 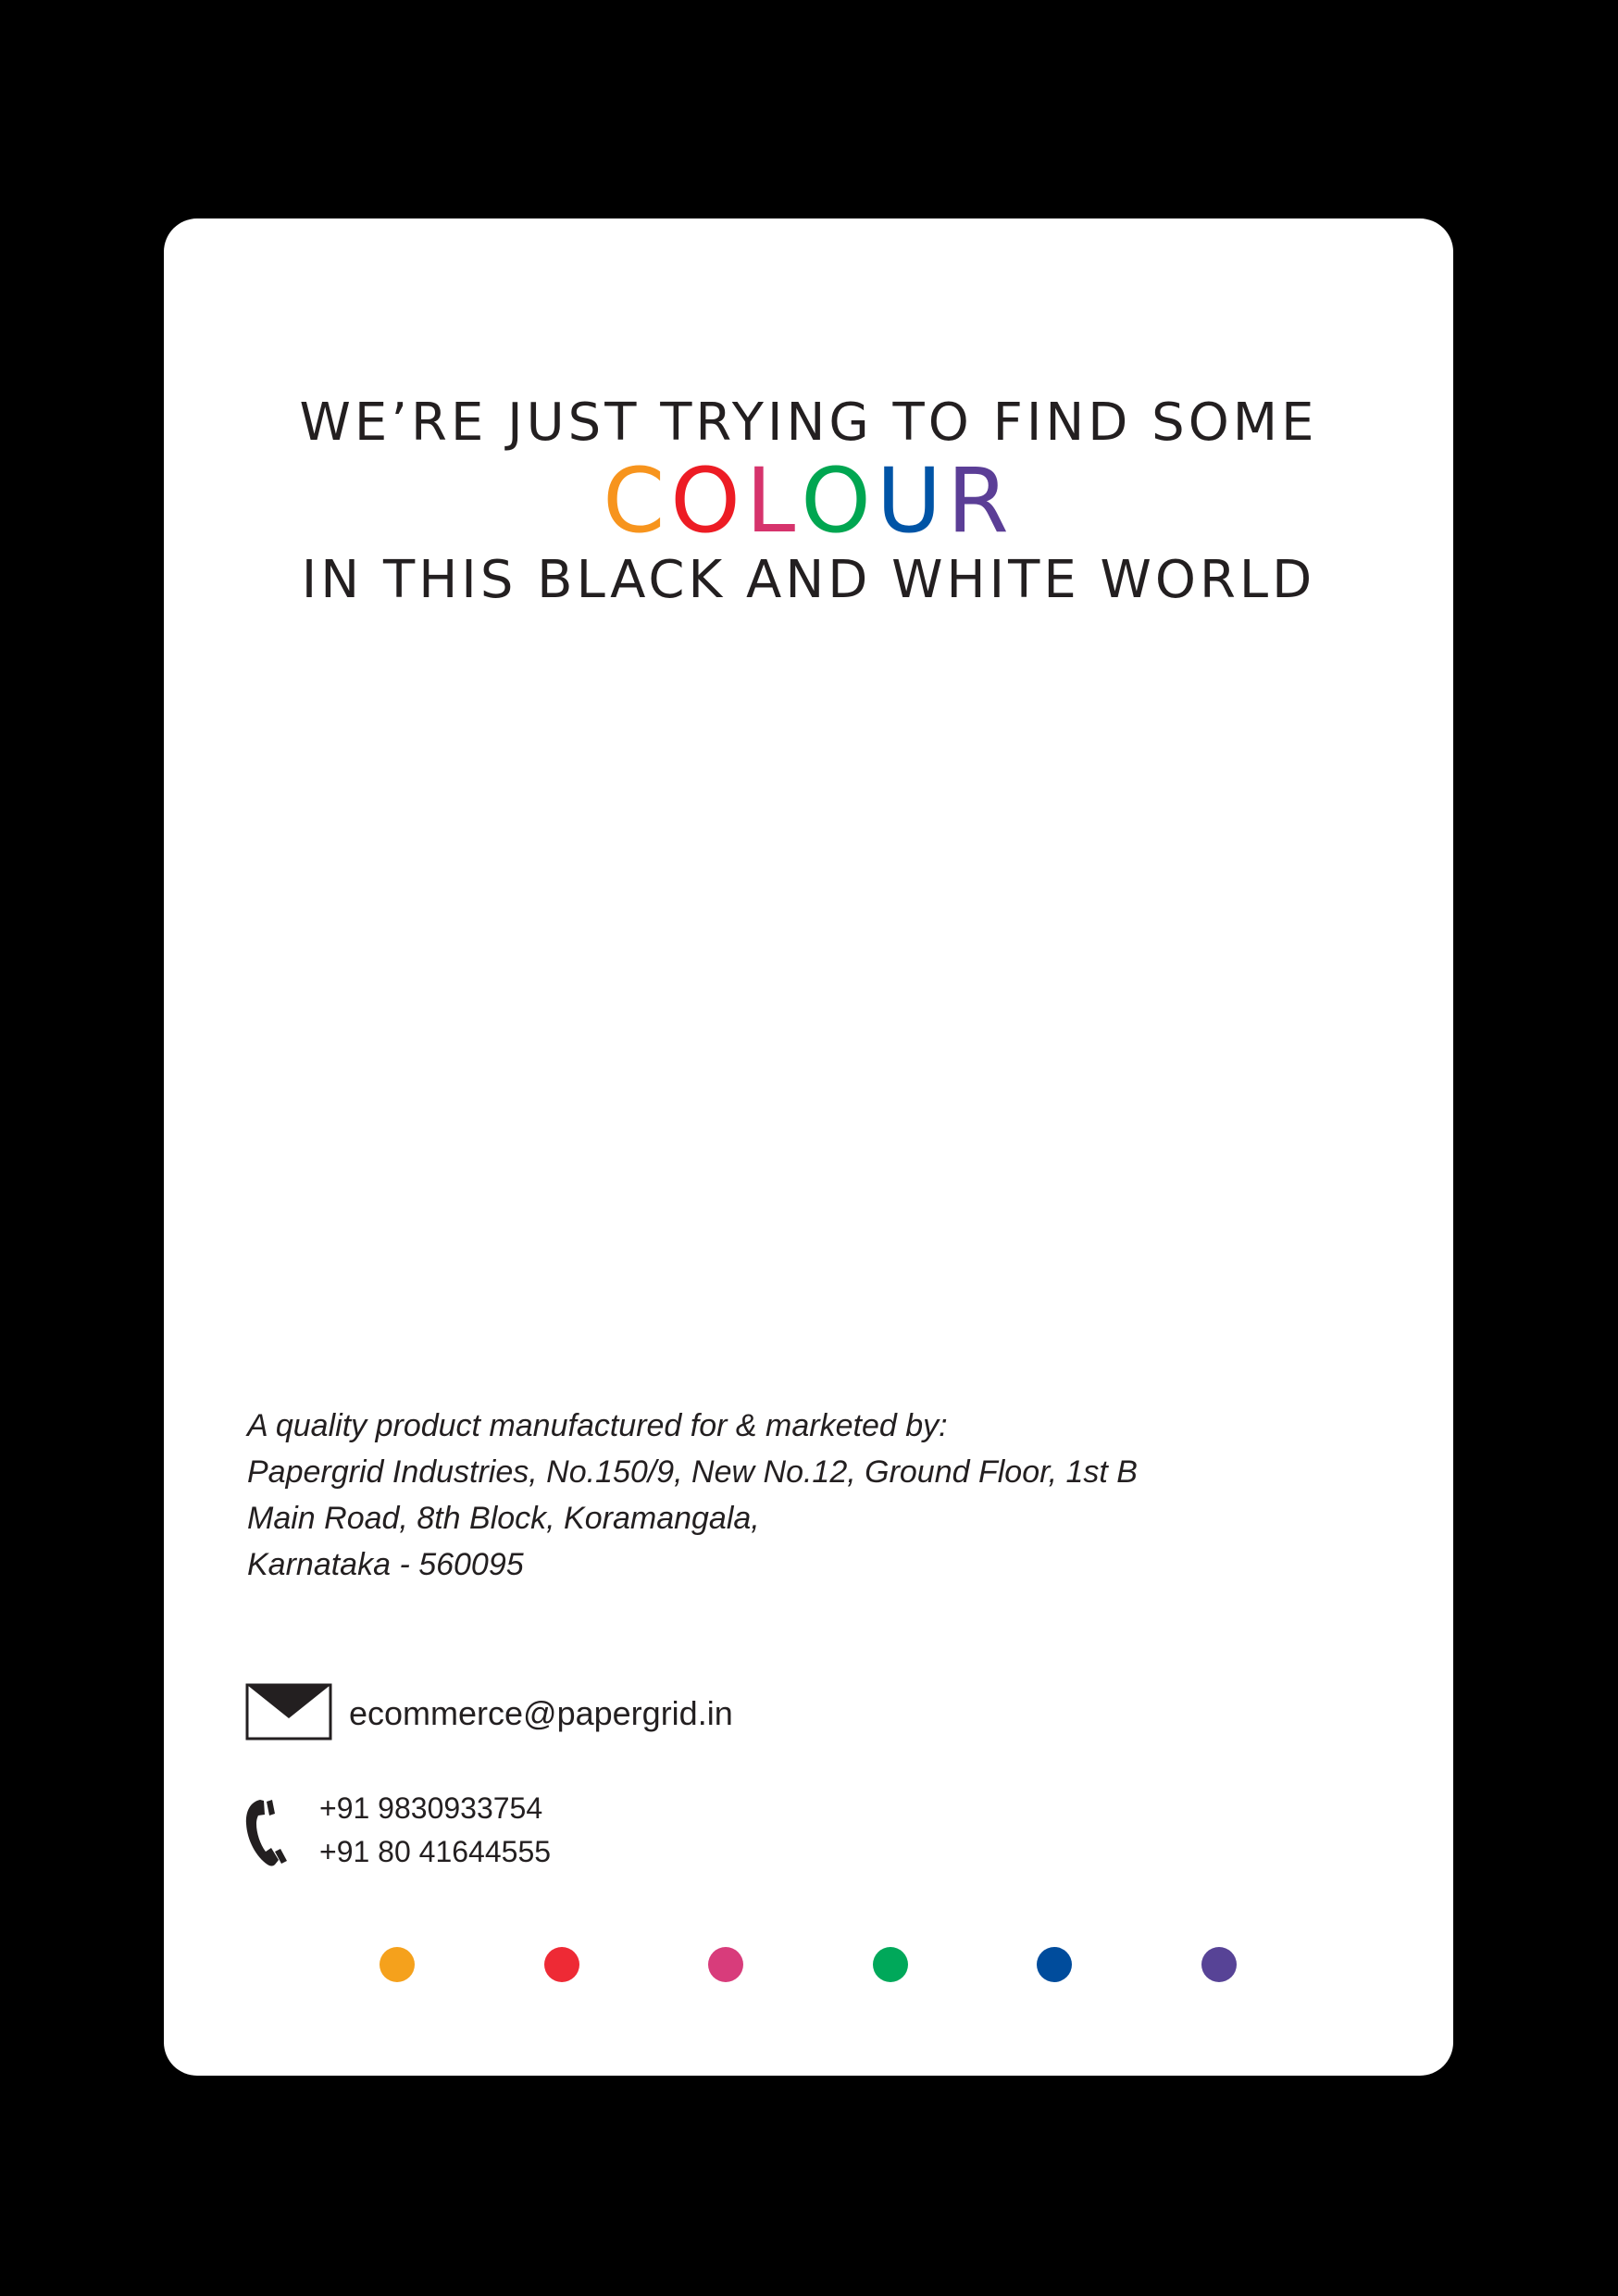 What do you see at coordinates (541, 1713) in the screenshot?
I see `email-address: ecommerce@papergrid.in` at bounding box center [541, 1713].